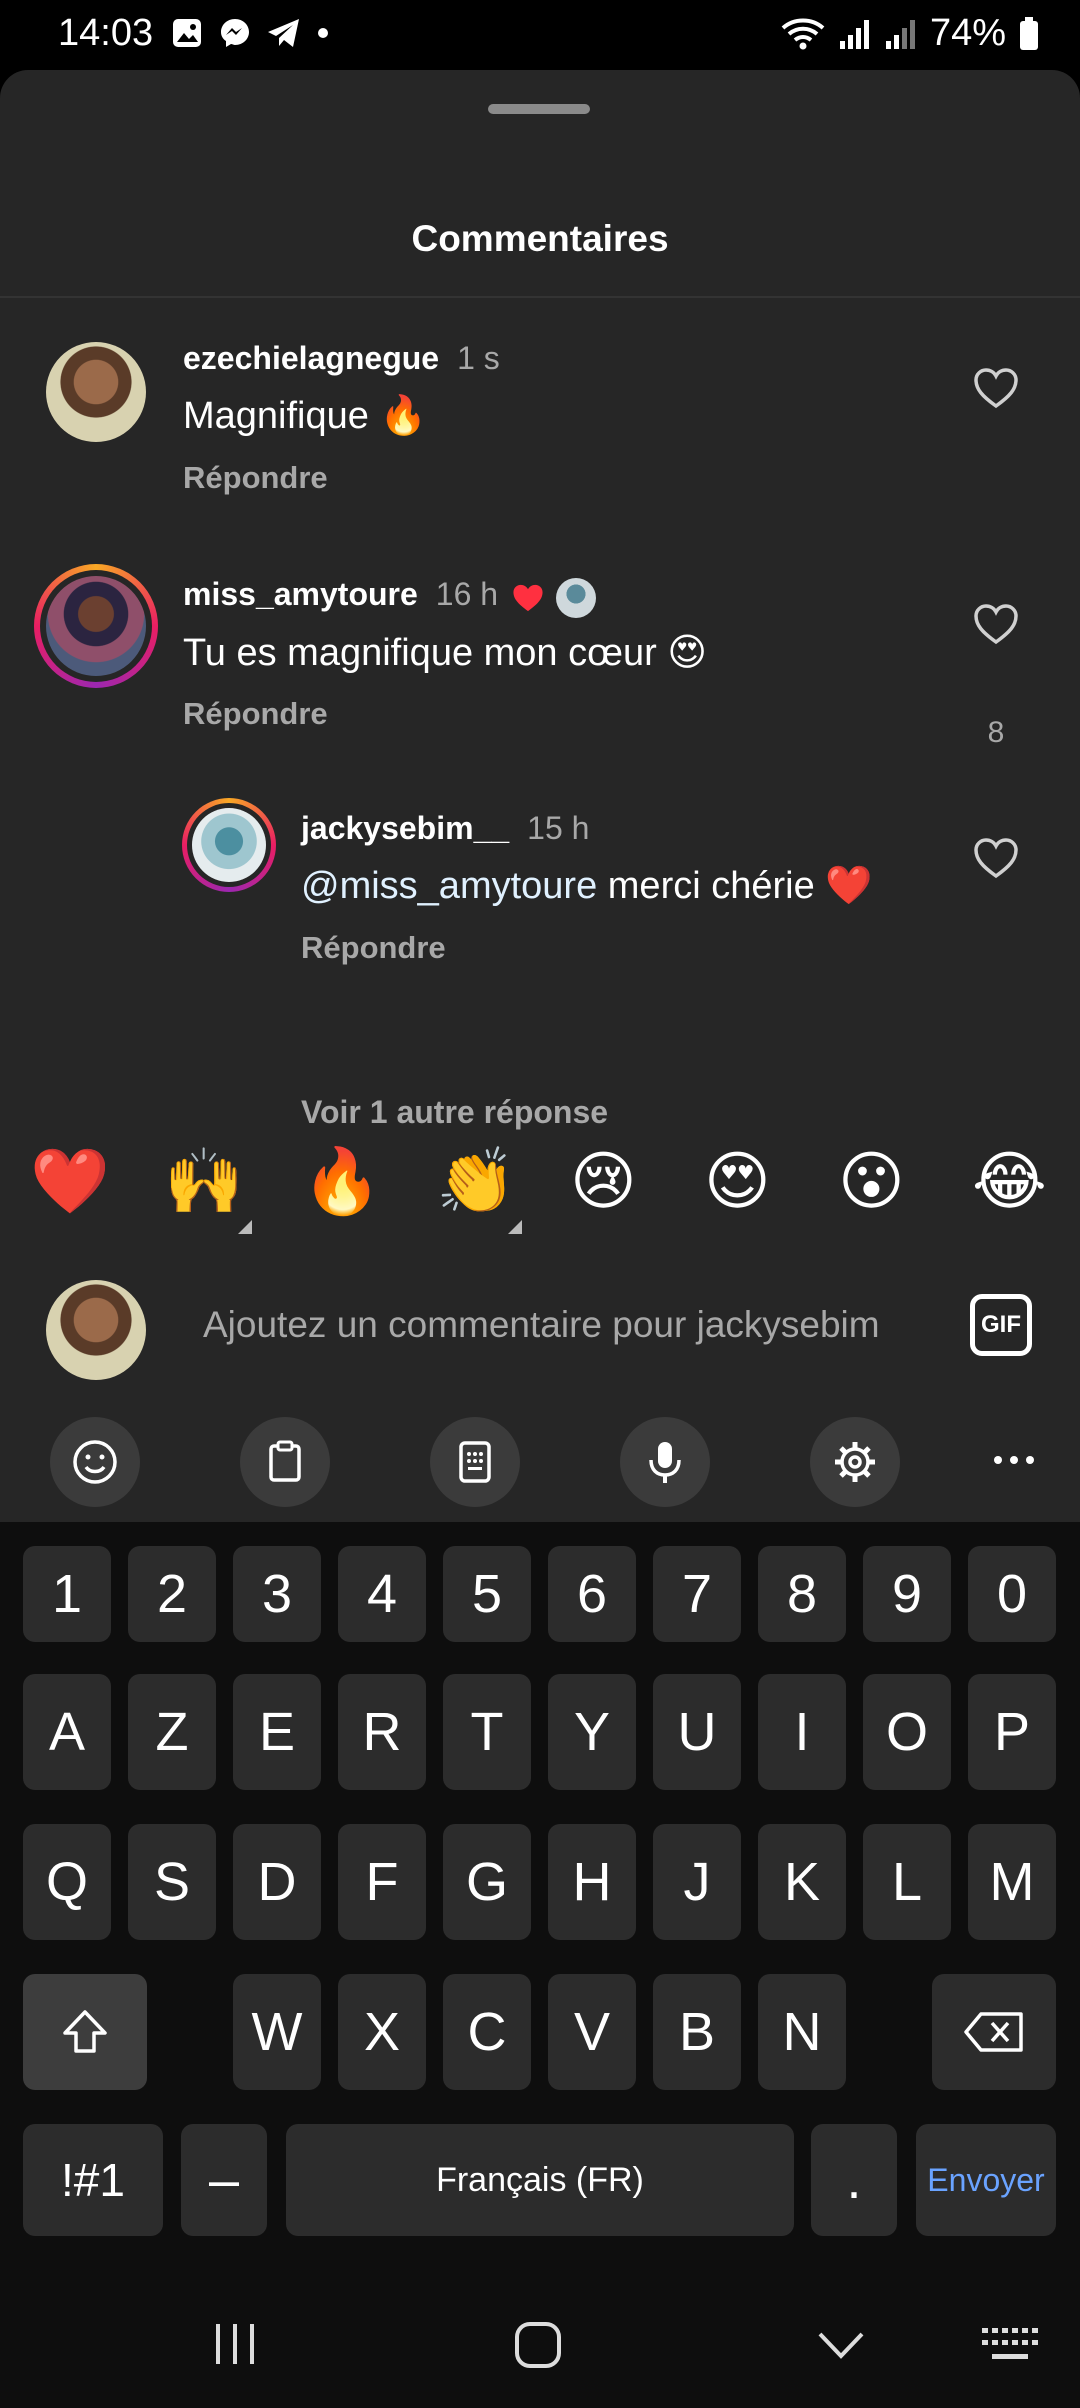 This screenshot has width=1080, height=2408. I want to click on comment-input: Ajoutez un commentaire pour jackysebim, so click(563, 1325).